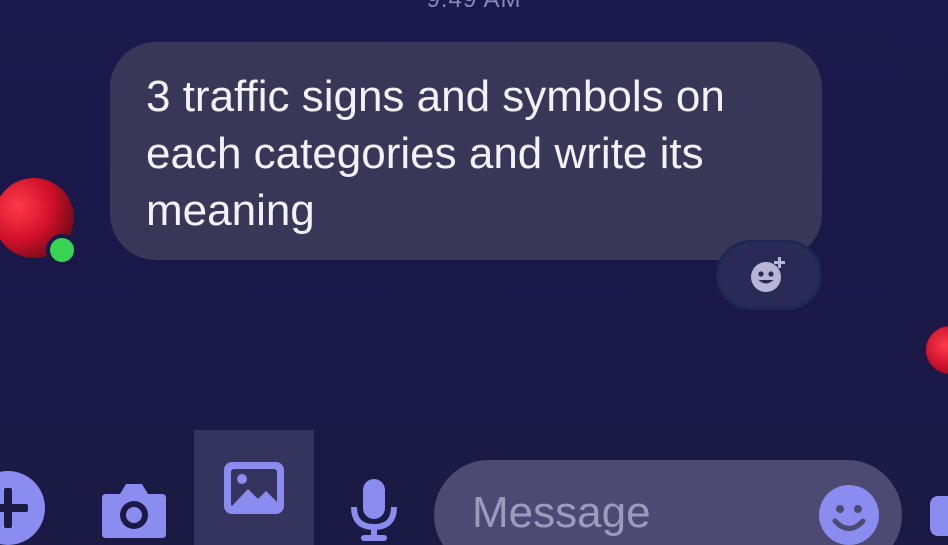 The height and width of the screenshot is (545, 948). I want to click on reader-avatar, so click(937, 350).